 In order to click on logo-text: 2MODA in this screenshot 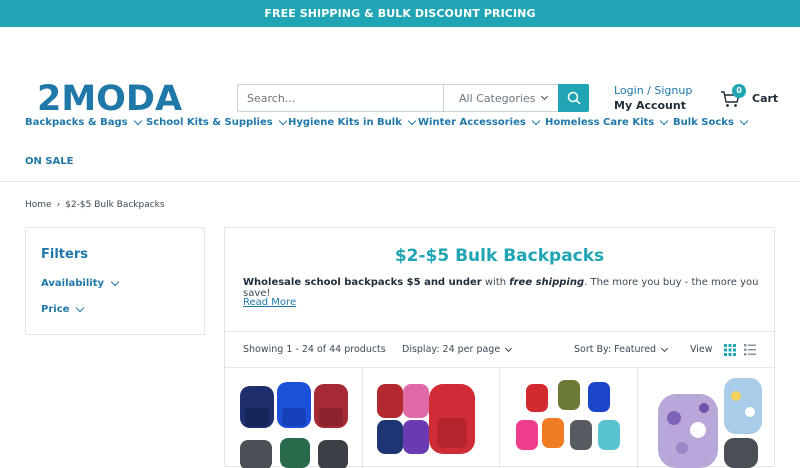, I will do `click(109, 96)`.